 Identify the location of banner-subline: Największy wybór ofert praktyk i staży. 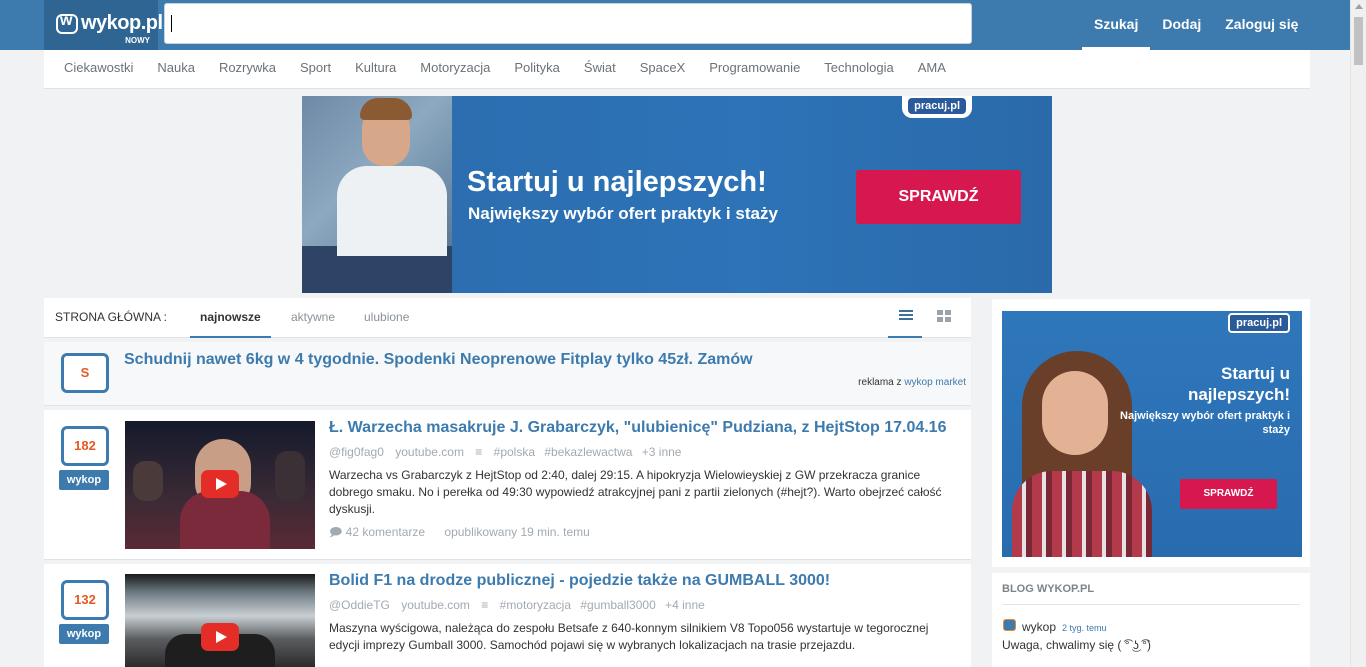
(623, 213).